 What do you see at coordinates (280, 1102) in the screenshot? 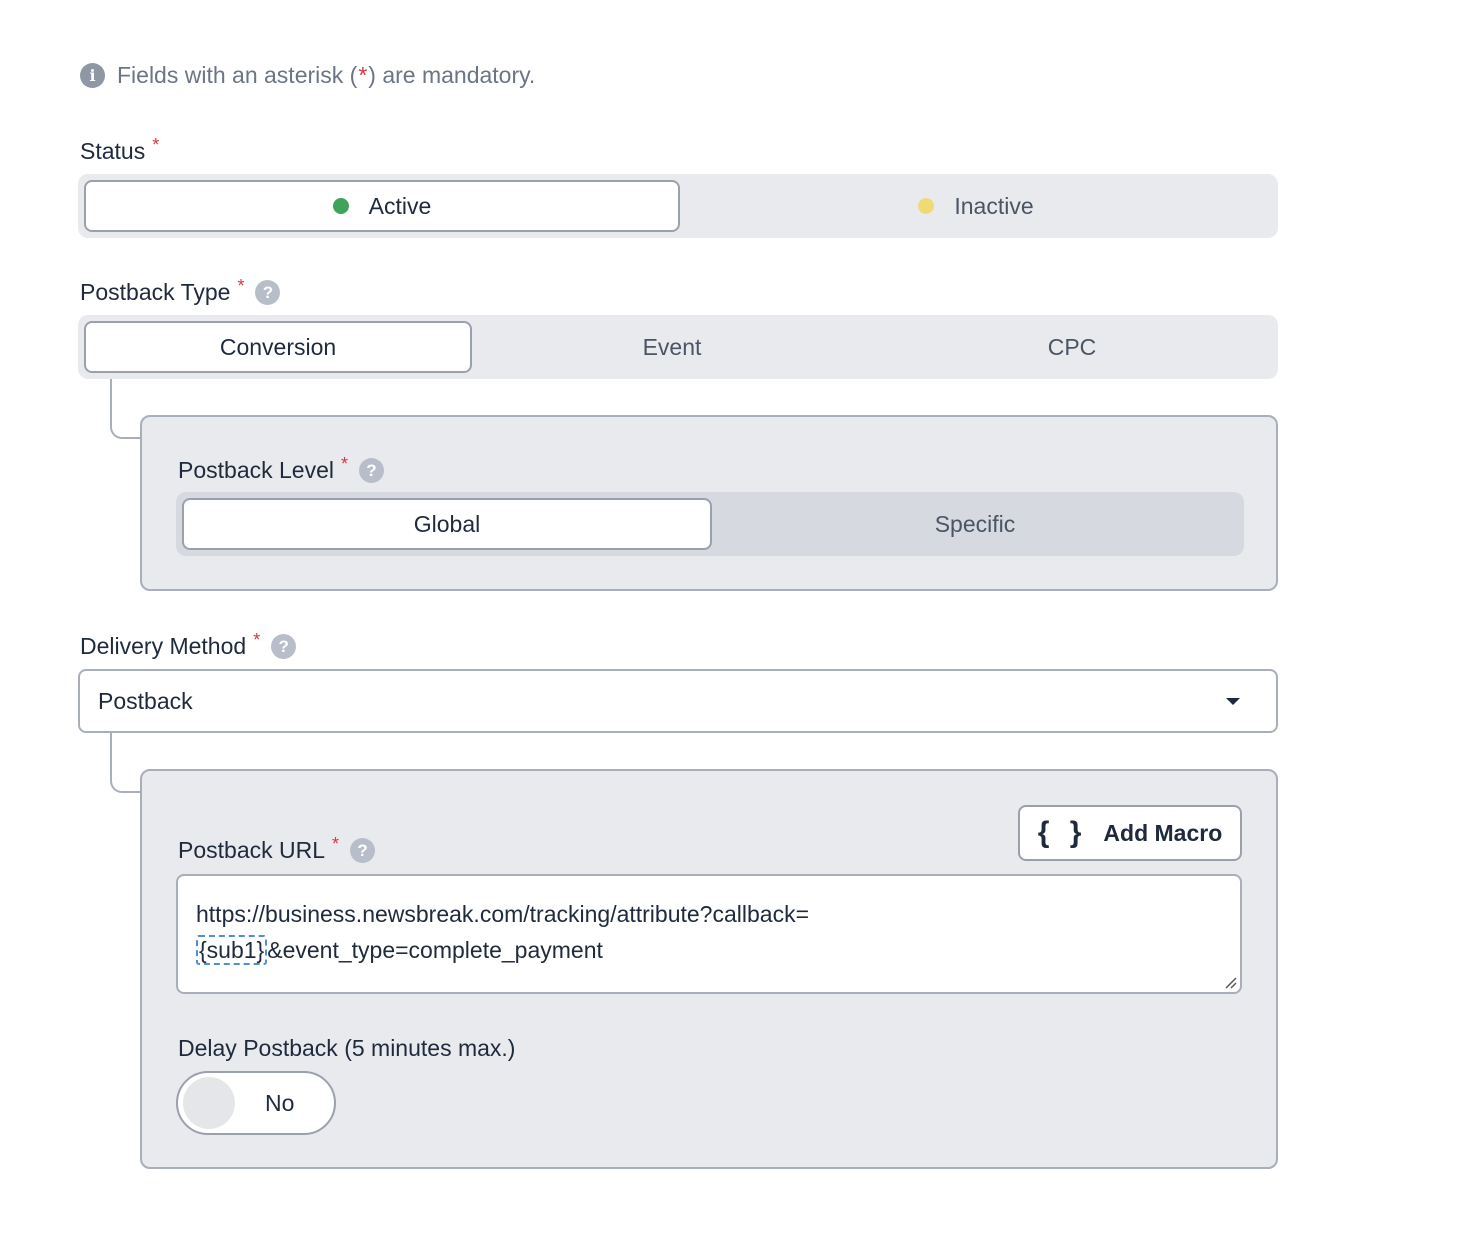
I see `toggle-value: No` at bounding box center [280, 1102].